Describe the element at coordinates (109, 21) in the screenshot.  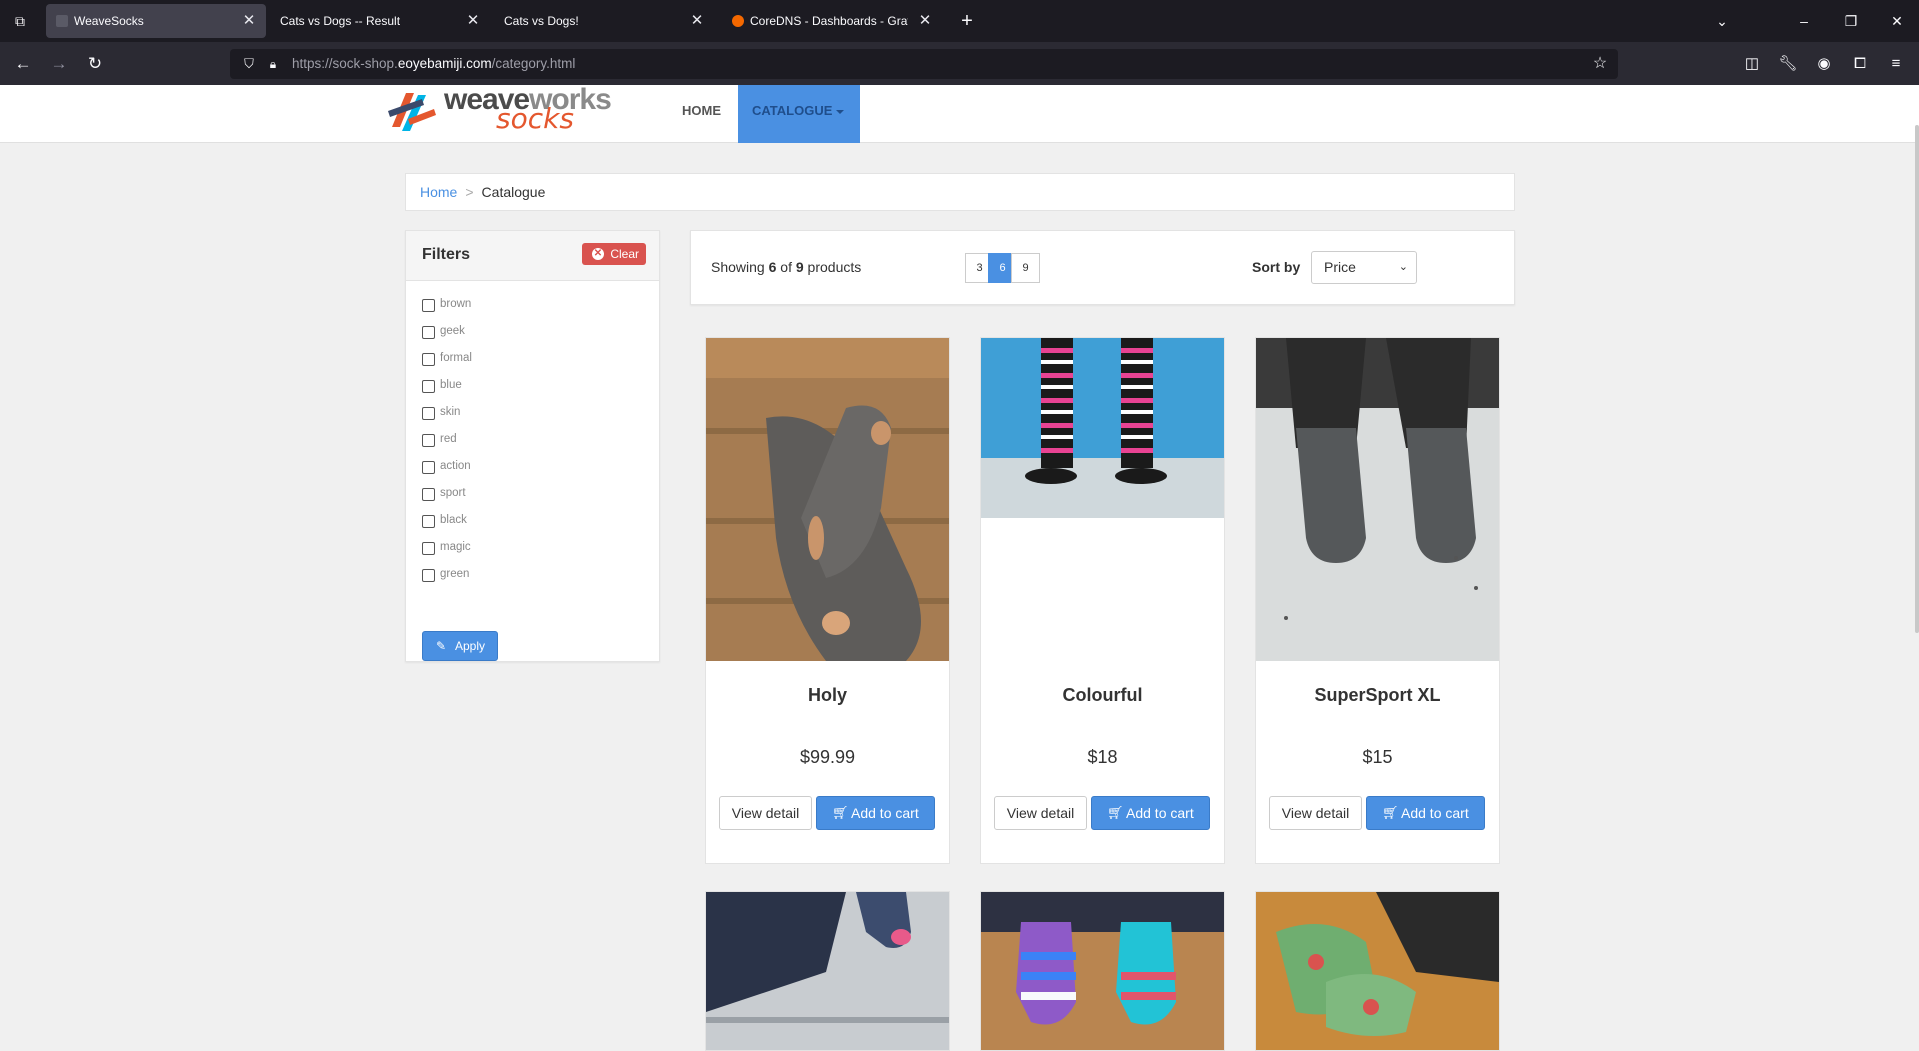
I see `tab-title: WeaveSocks` at that location.